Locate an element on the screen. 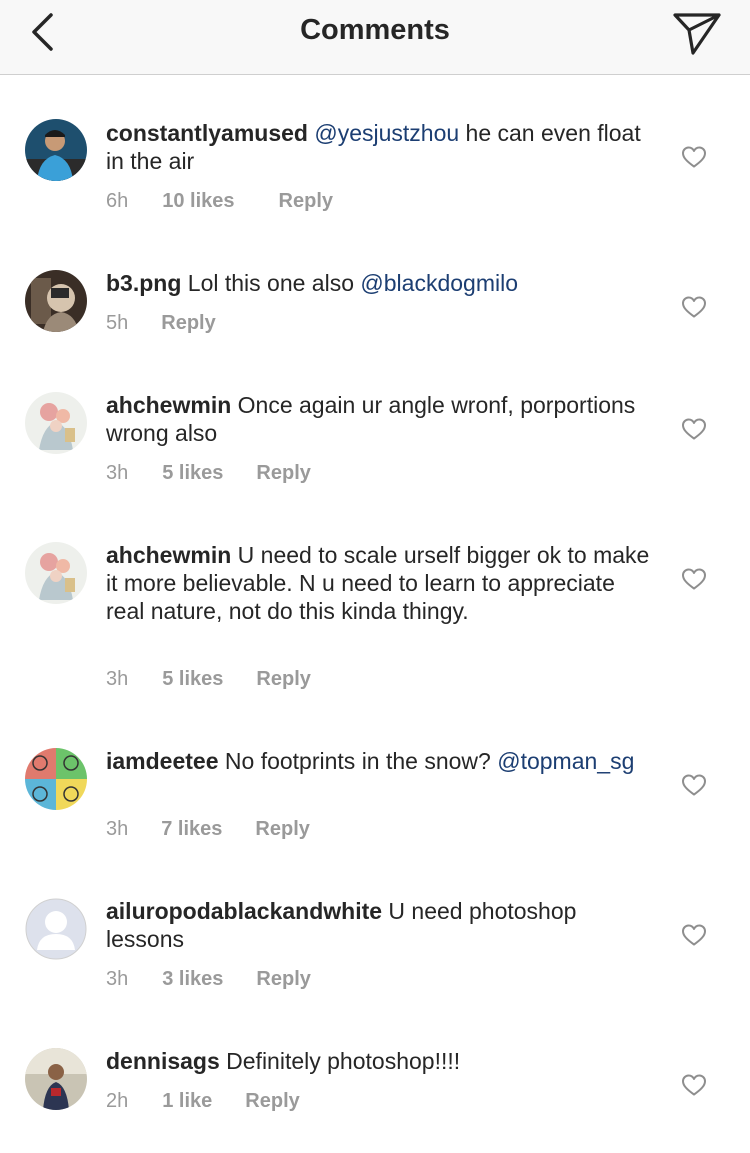  header-bar: Comments is located at coordinates (375, 37).